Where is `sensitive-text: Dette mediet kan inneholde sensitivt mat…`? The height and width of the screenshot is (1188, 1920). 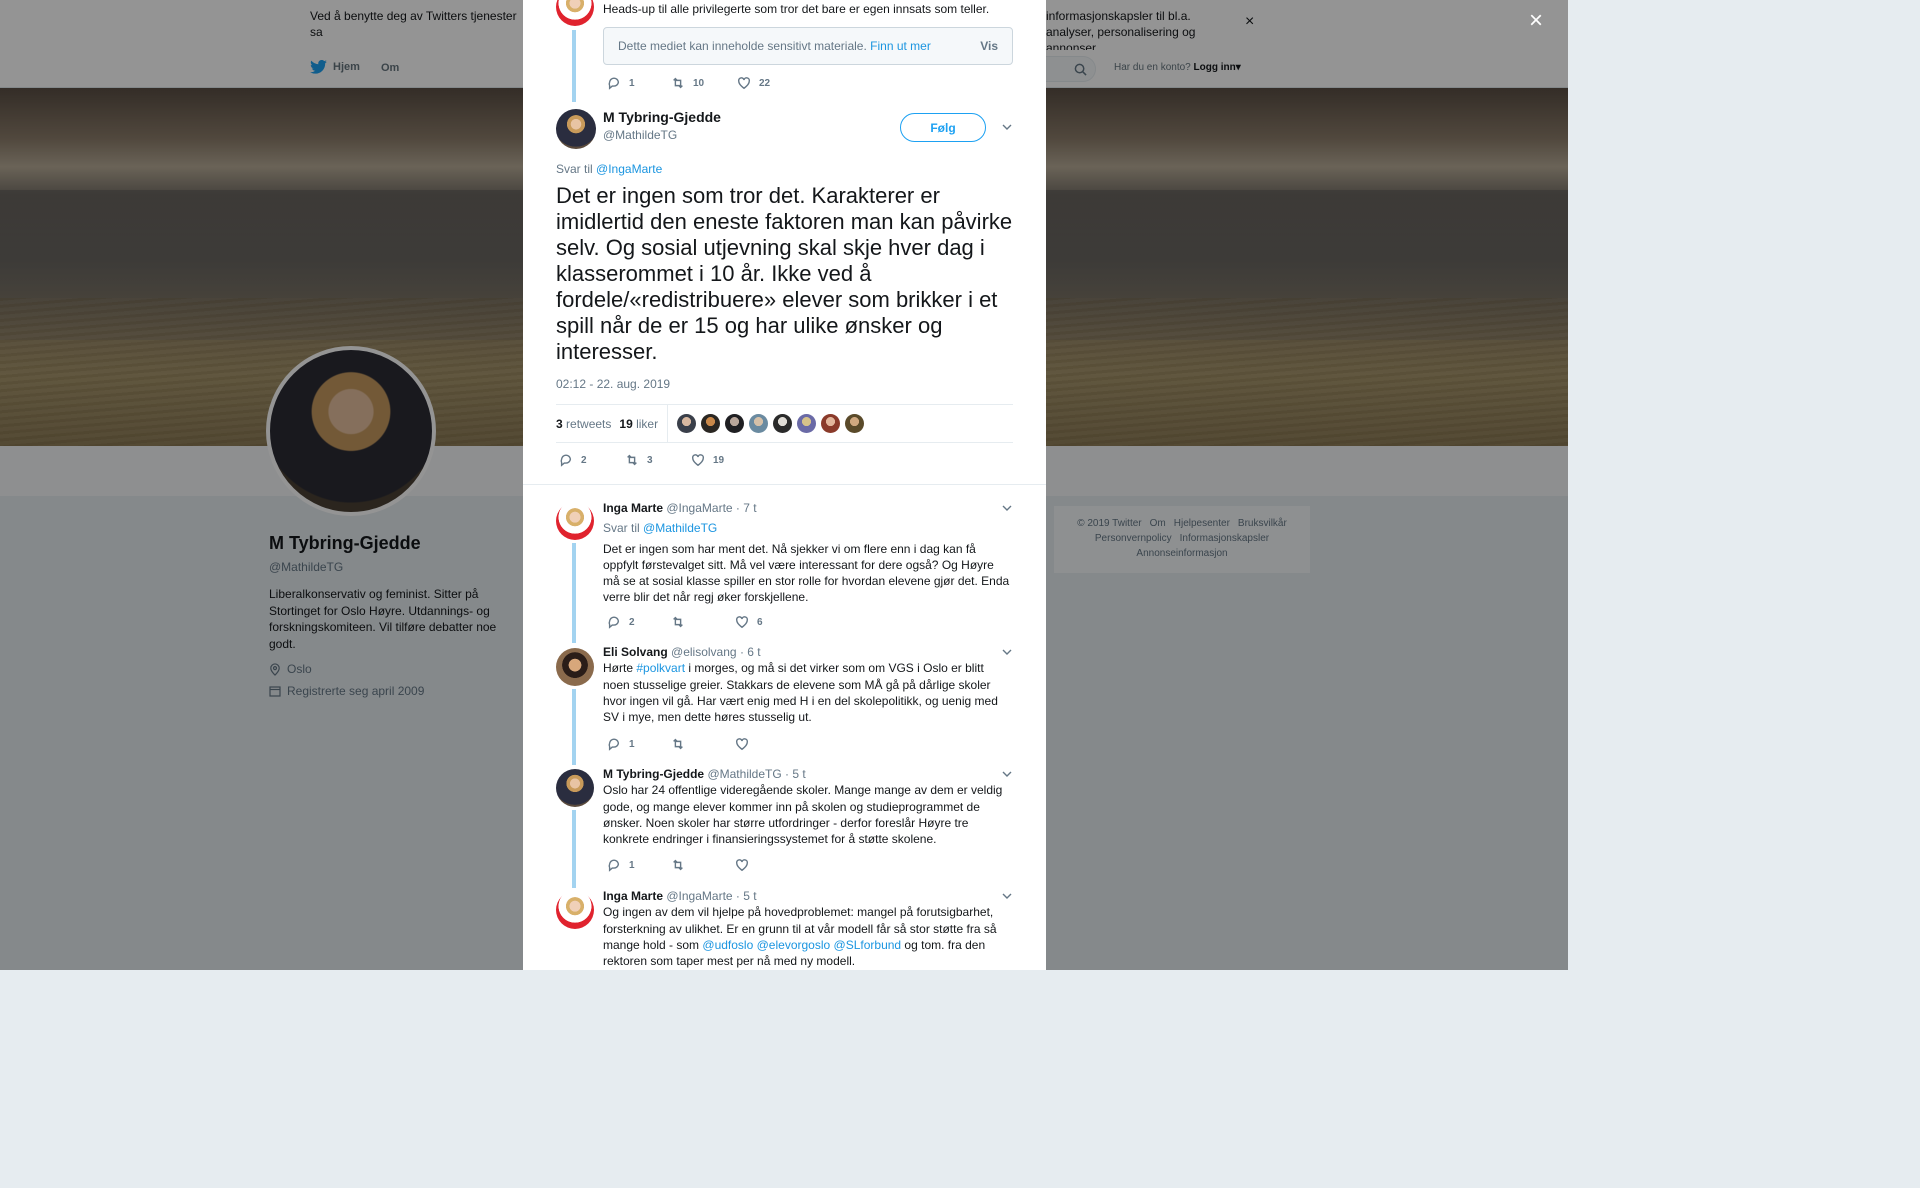
sensitive-text: Dette mediet kan inneholde sensitivt mat… is located at coordinates (742, 46).